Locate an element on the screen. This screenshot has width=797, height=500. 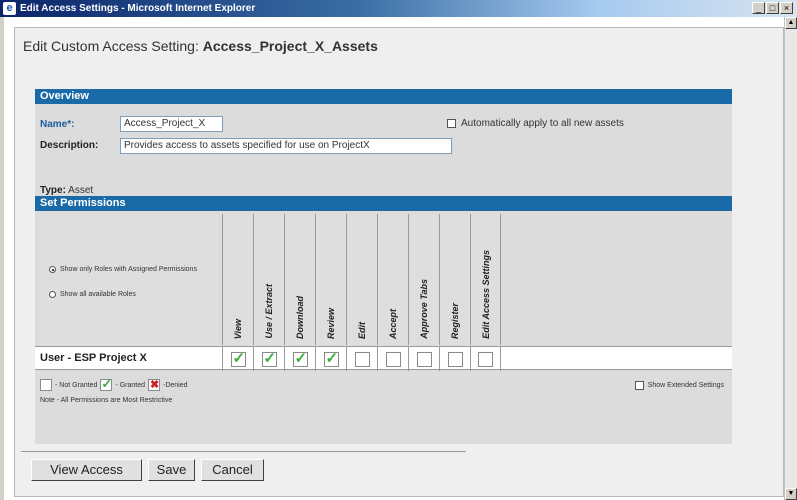
type-label: Type: is located at coordinates (53, 190).